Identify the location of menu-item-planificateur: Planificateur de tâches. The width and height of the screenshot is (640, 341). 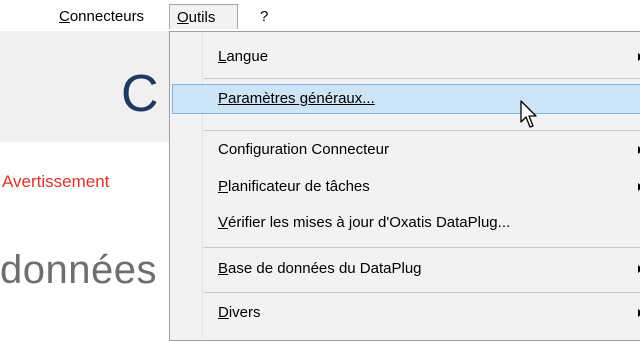
(406, 187).